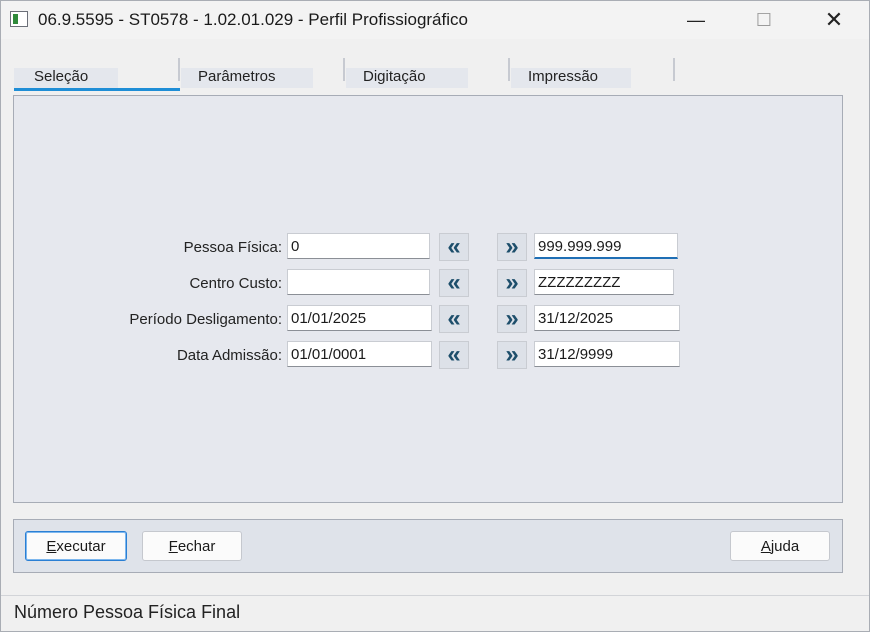 This screenshot has width=870, height=632. Describe the element at coordinates (454, 355) in the screenshot. I see `data-admissao-first-button: «` at that location.